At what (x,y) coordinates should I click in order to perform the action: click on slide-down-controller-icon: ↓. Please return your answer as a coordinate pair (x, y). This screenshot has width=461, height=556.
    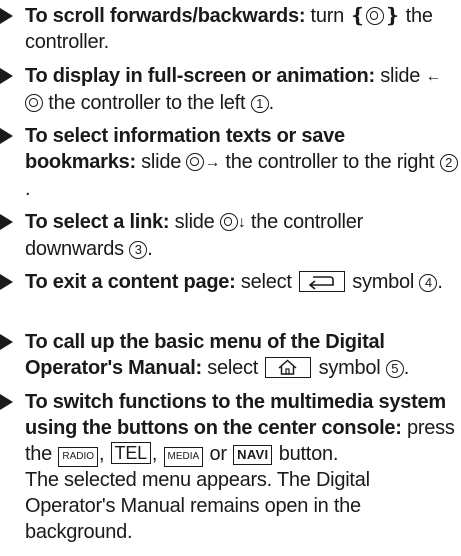
    Looking at the image, I should click on (232, 222).